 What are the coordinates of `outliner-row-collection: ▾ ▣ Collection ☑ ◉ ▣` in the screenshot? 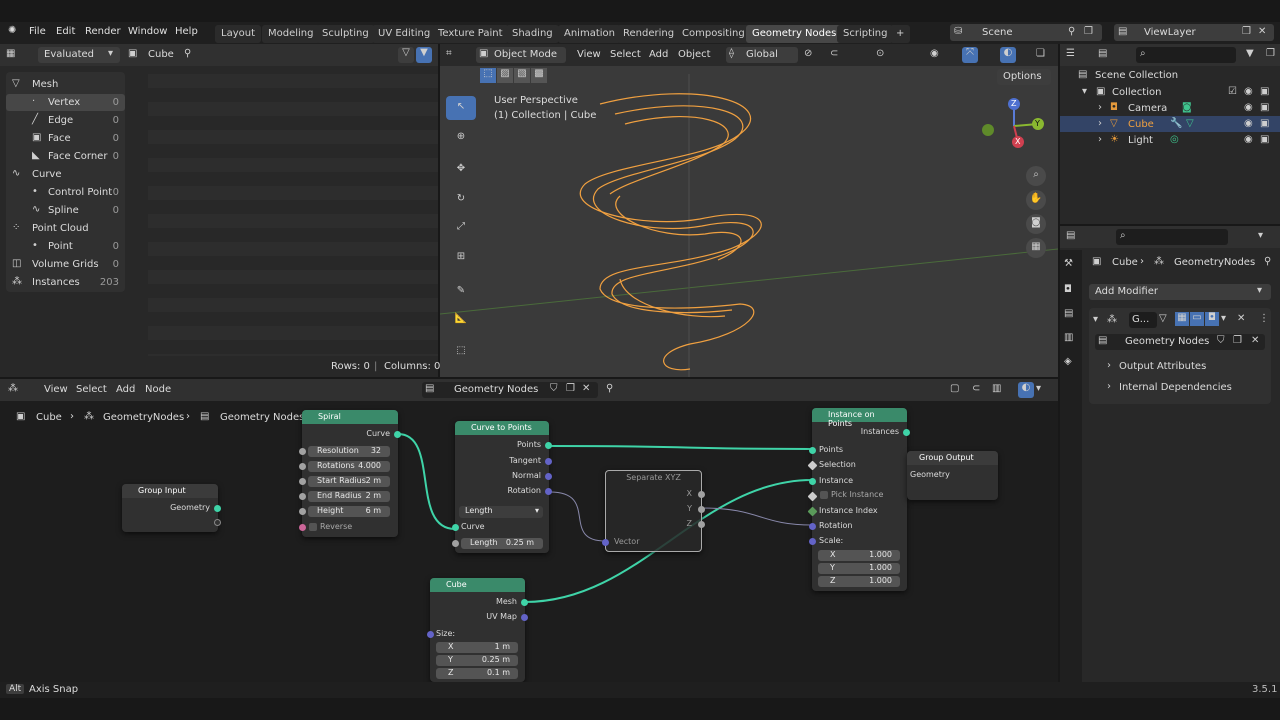 It's located at (1170, 92).